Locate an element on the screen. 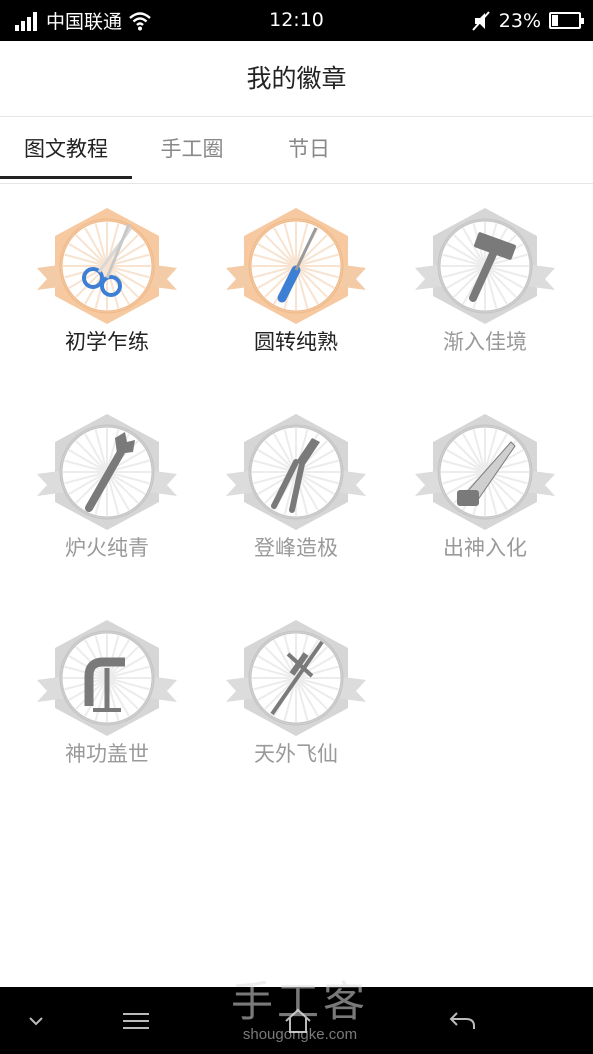 The width and height of the screenshot is (593, 1054). home-icon is located at coordinates (298, 1020).